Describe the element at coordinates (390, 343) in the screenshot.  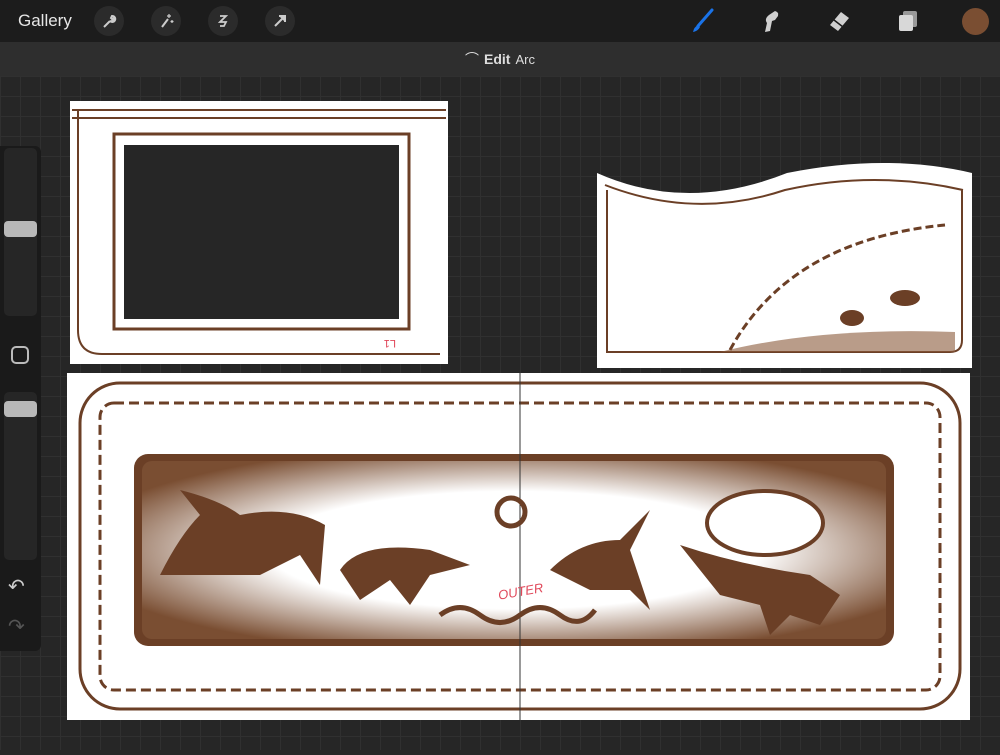
I see `annotation-l1: L1` at that location.